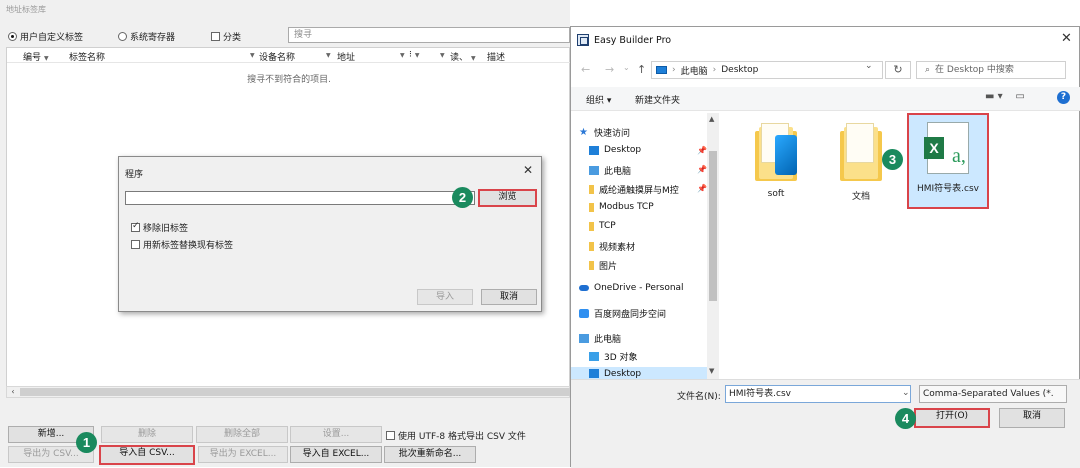 The width and height of the screenshot is (1080, 468). What do you see at coordinates (86, 442) in the screenshot?
I see `step-badge-1: 1` at bounding box center [86, 442].